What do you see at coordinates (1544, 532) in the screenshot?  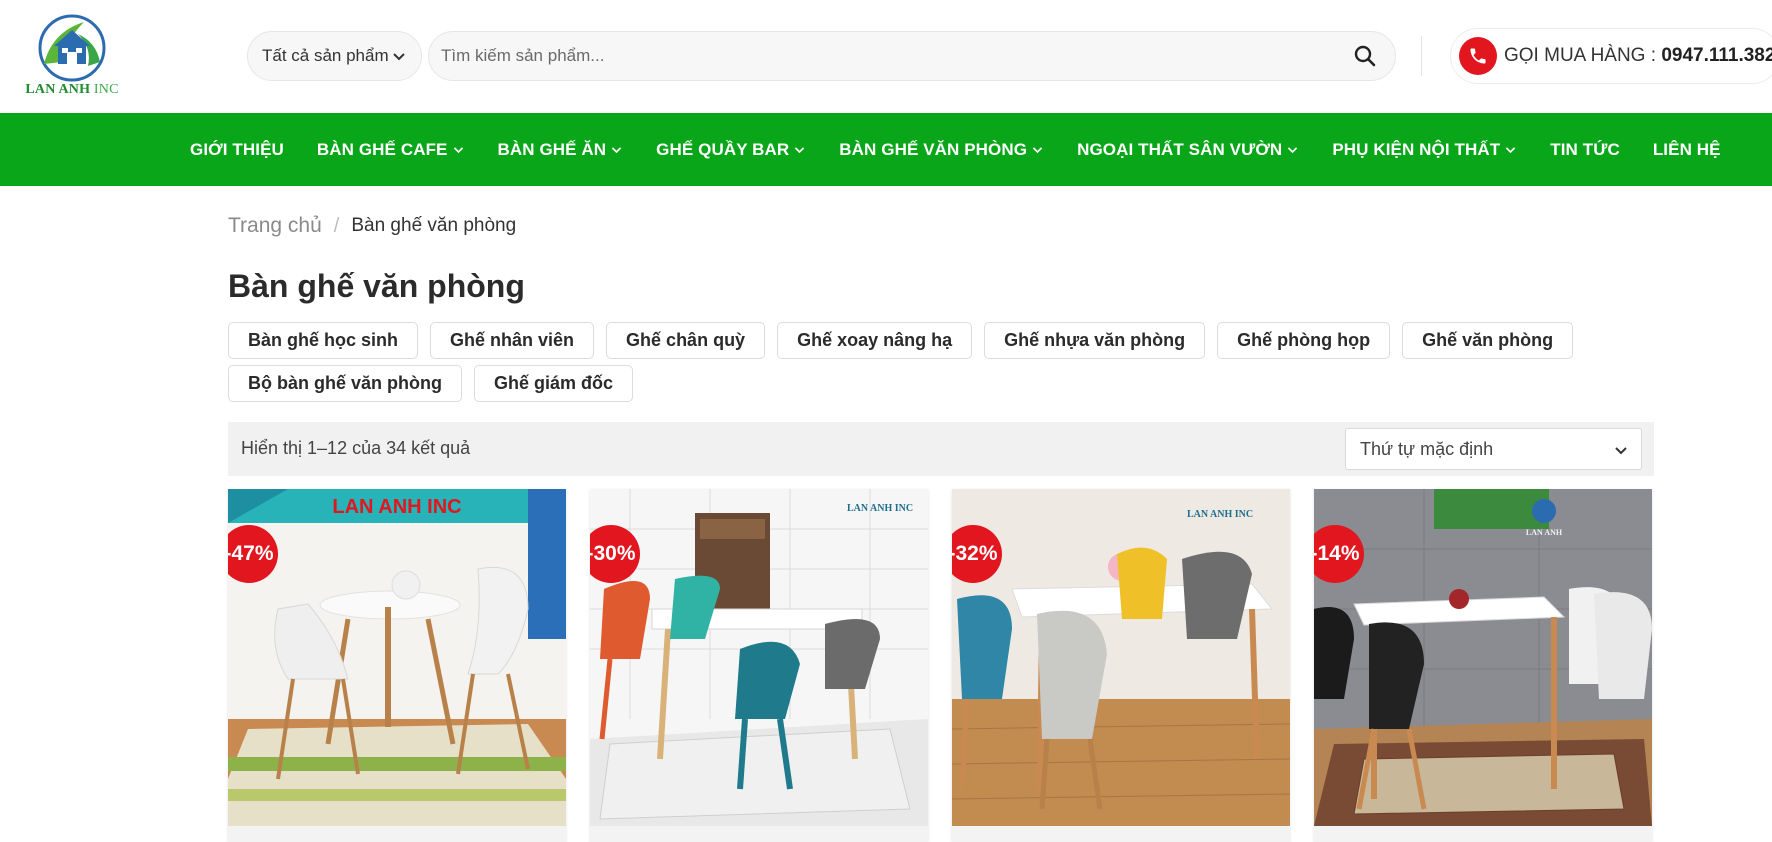 I see `product-brand-mark: LAN ANH` at bounding box center [1544, 532].